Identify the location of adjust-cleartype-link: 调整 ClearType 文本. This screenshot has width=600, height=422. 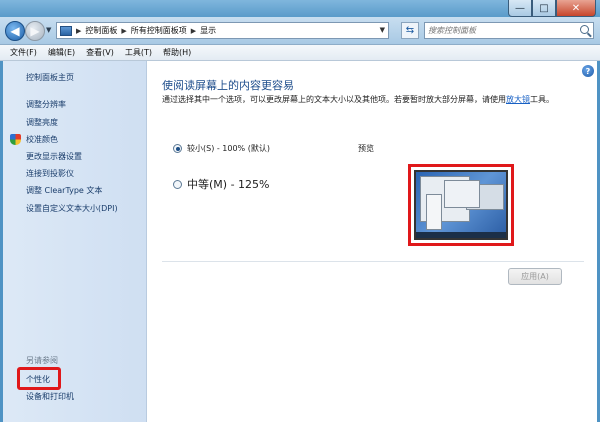
(64, 190).